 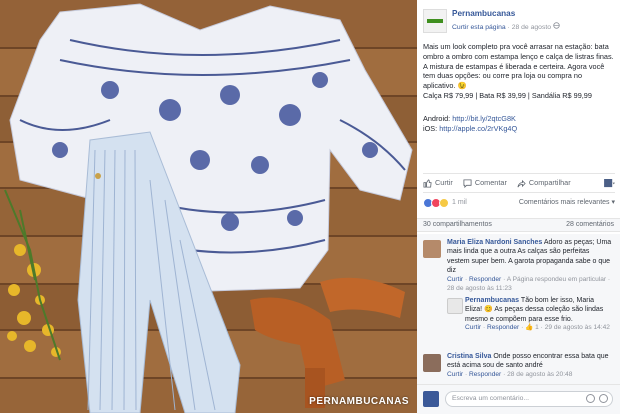 I want to click on reactions-summary: 1 mil Comentários mais relevantes ▾, so click(x=519, y=203).